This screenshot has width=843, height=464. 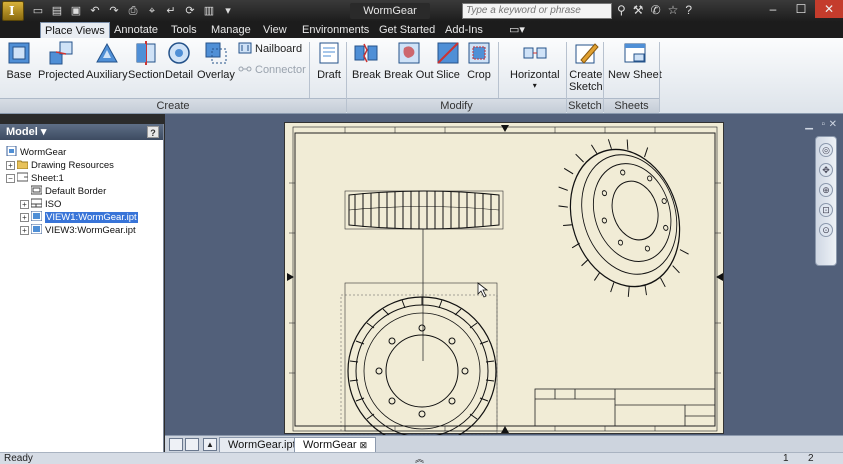 What do you see at coordinates (364, 445) in the screenshot?
I see `close-icon: ⊠` at bounding box center [364, 445].